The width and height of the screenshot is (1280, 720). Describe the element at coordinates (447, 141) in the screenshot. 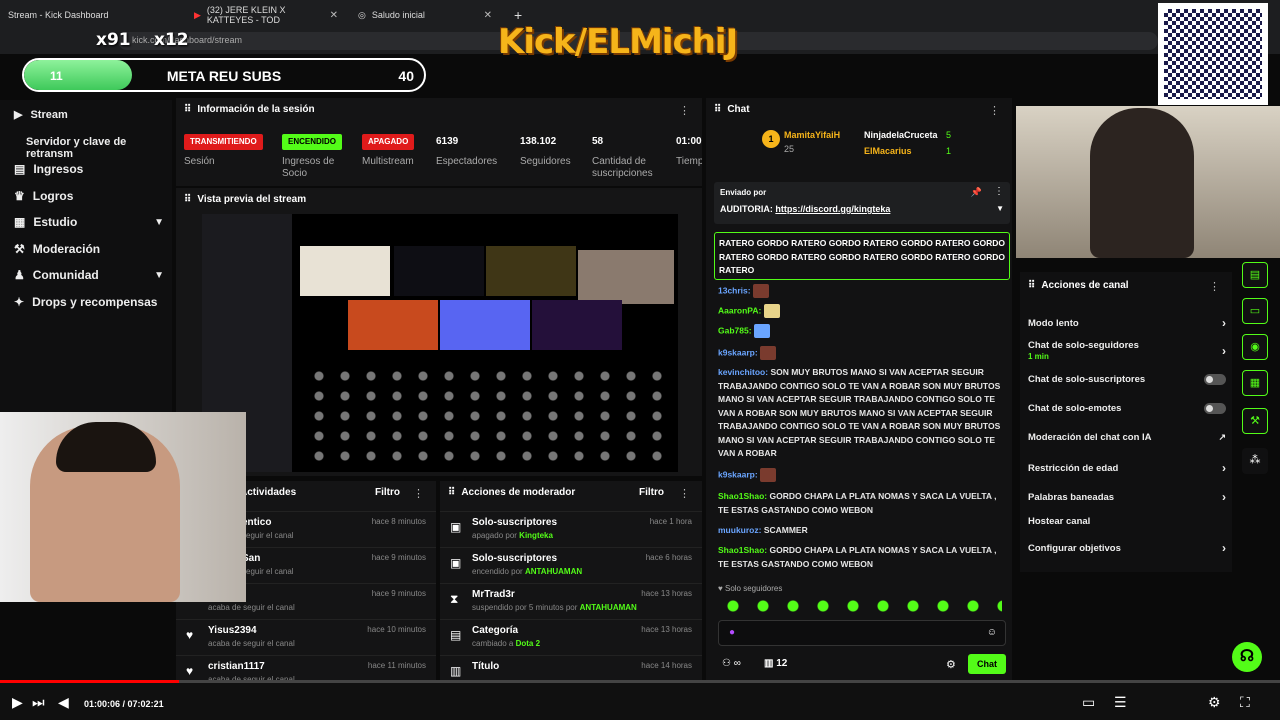

I see `stat-viewers: 6139` at that location.